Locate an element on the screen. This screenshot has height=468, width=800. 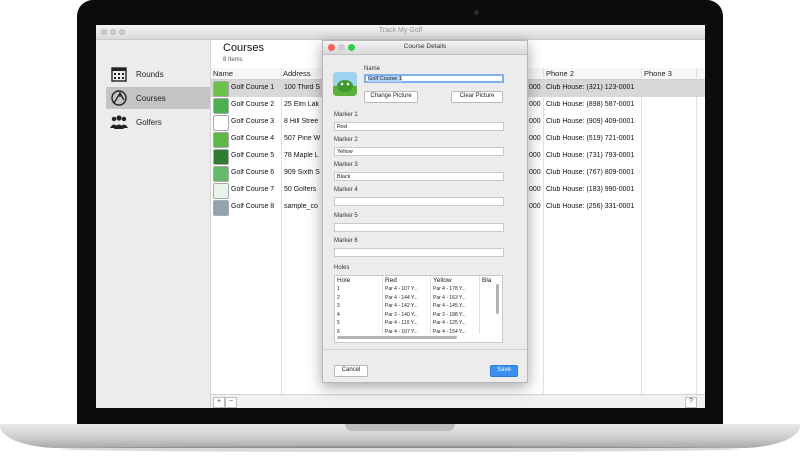
dialog-title: Course Details is located at coordinates (425, 46).